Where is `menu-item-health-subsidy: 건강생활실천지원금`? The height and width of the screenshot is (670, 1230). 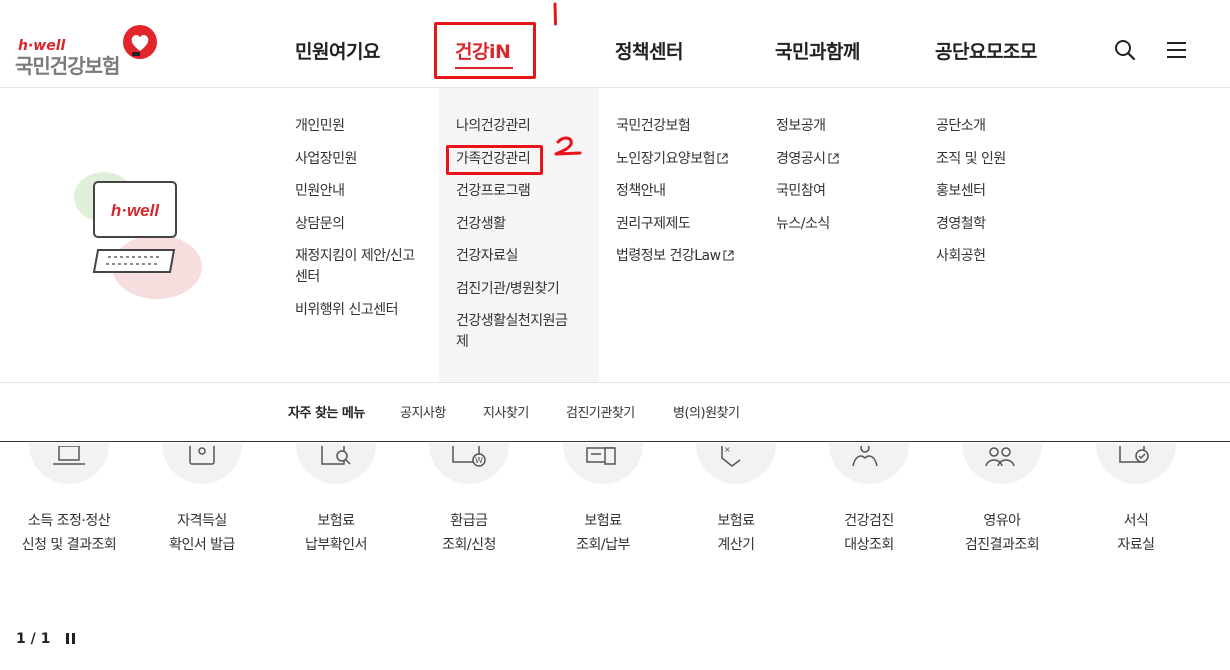
menu-item-health-subsidy: 건강생활실천지원금 is located at coordinates (531, 321).